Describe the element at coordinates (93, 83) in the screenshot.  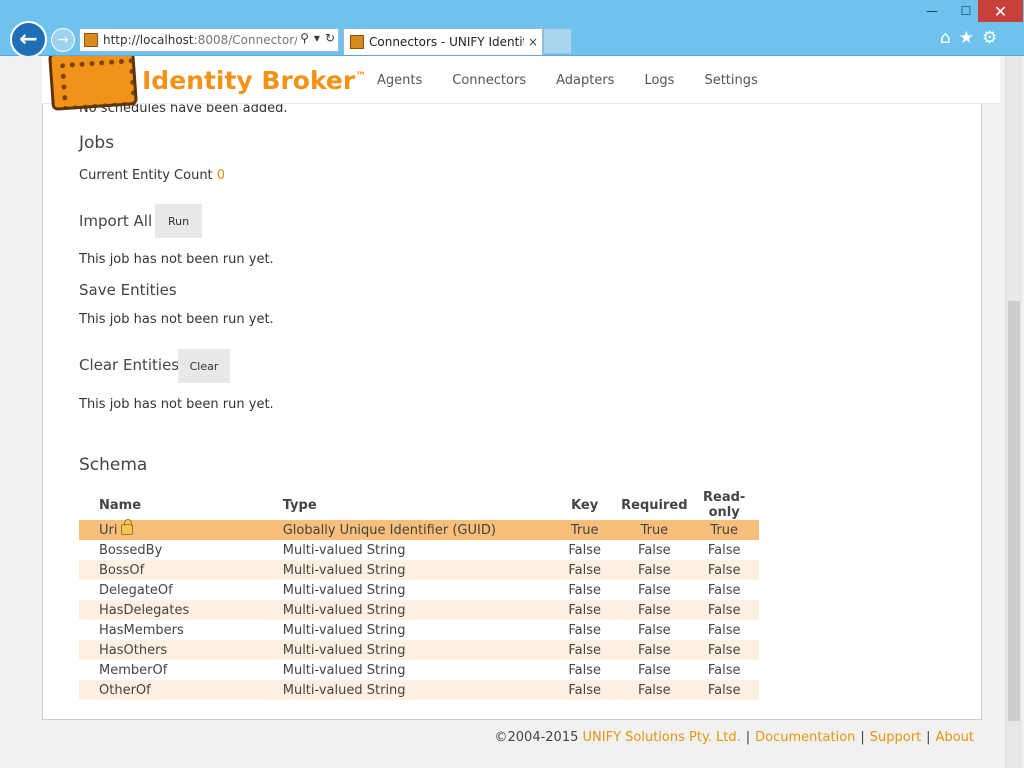
I see `maze-logo-icon` at that location.